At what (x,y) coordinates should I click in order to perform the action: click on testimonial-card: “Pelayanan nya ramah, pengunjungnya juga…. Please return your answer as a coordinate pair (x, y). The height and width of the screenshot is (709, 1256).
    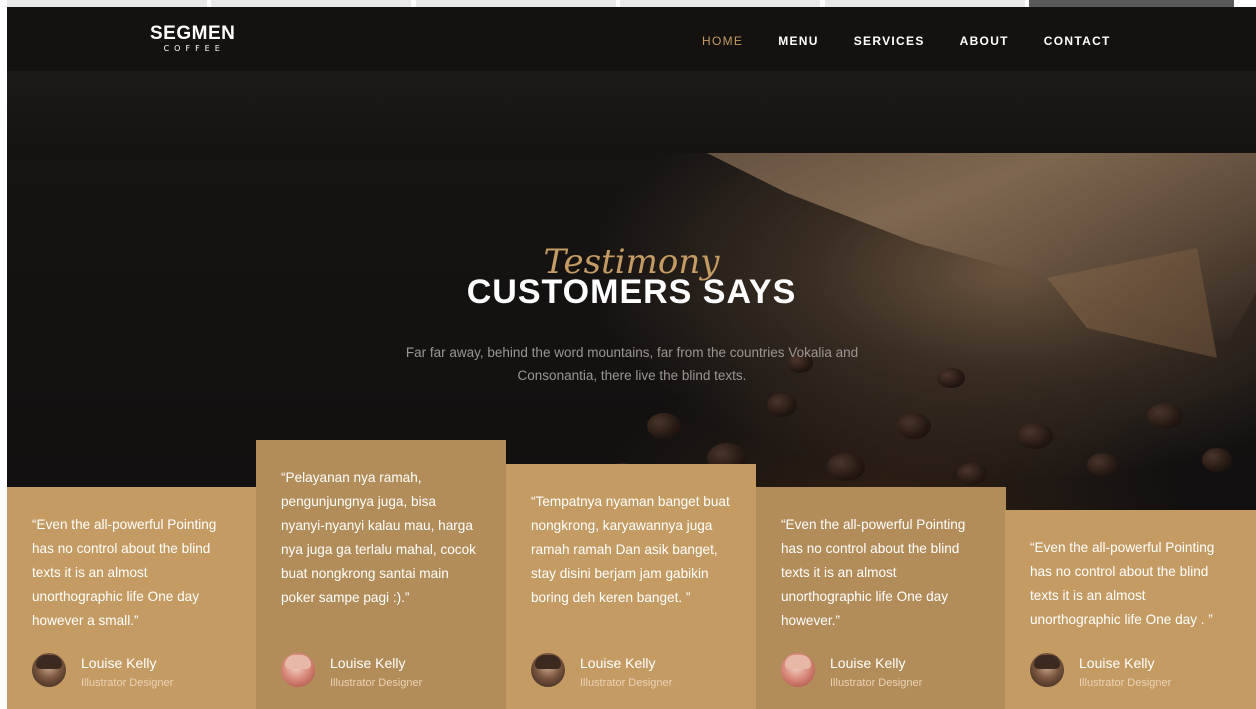
    Looking at the image, I should click on (381, 574).